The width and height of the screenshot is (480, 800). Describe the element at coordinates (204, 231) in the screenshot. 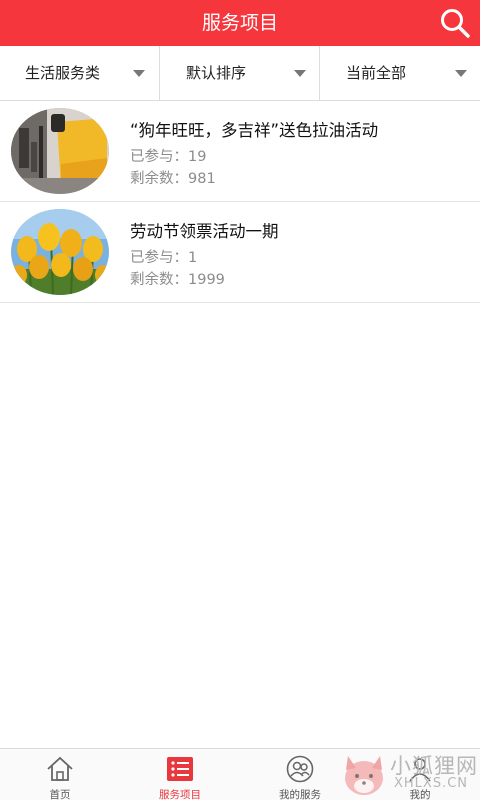

I see `item-title: 劳动节领票活动一期` at that location.